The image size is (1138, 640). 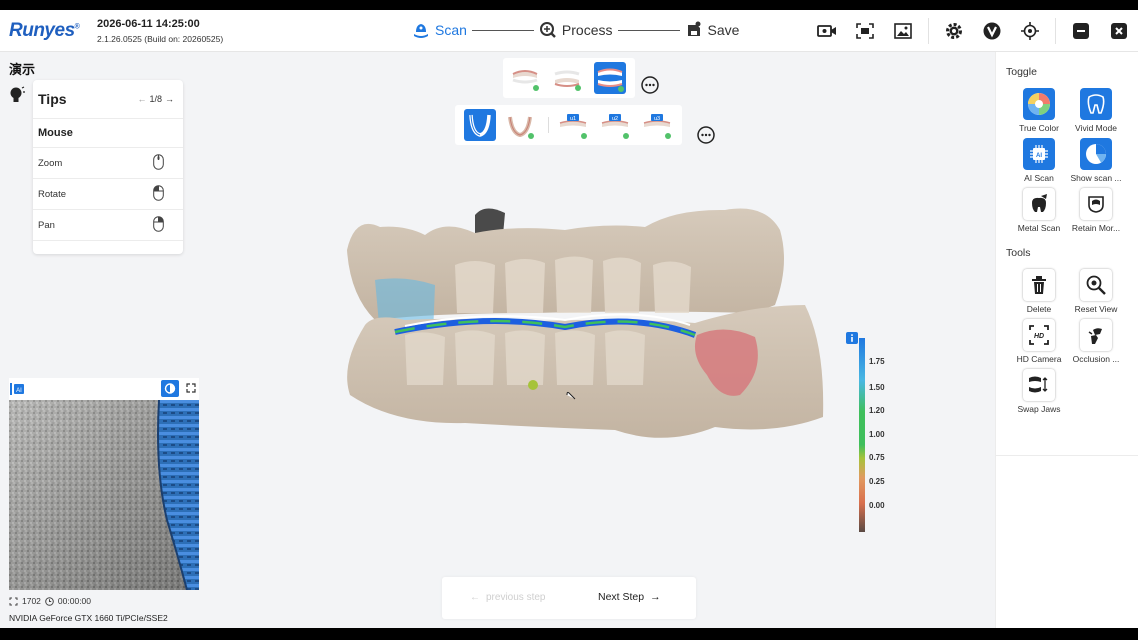 What do you see at coordinates (170, 388) in the screenshot?
I see `camera-mode-icon` at bounding box center [170, 388].